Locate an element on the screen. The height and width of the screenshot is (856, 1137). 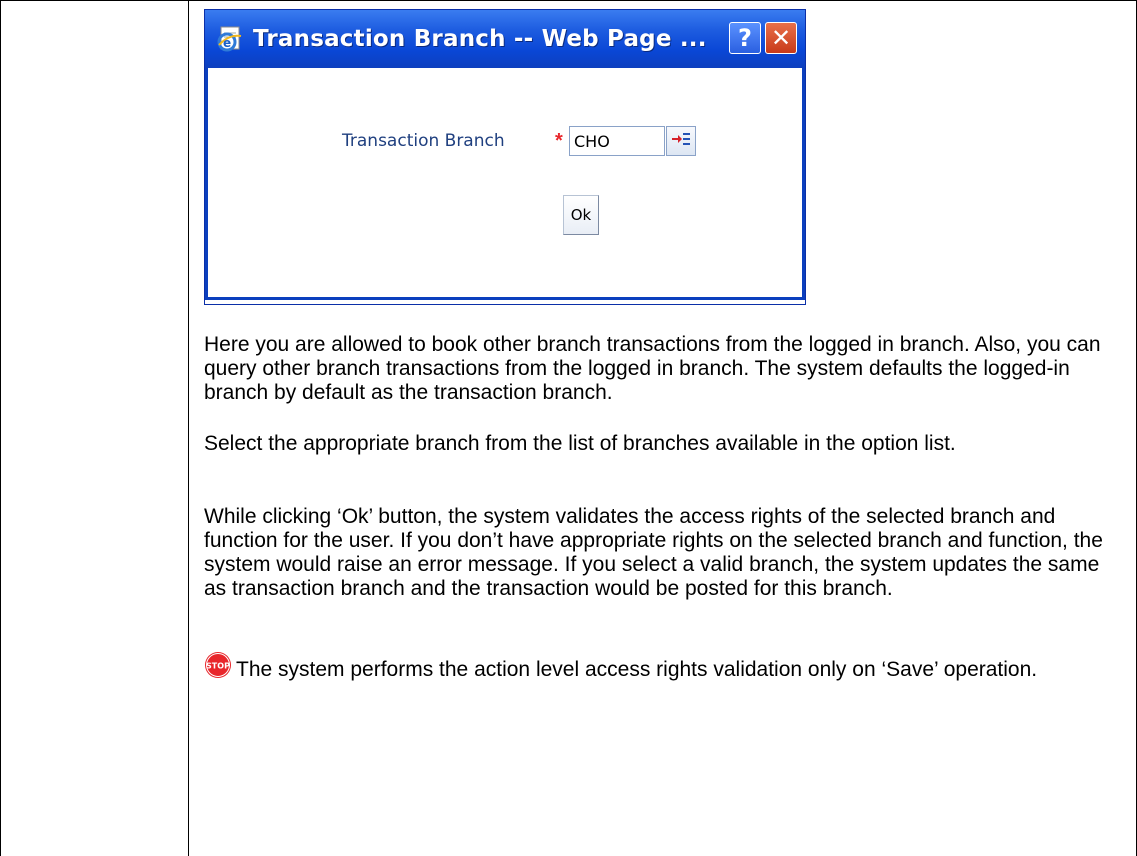
svg-text: e is located at coordinates (227, 43).